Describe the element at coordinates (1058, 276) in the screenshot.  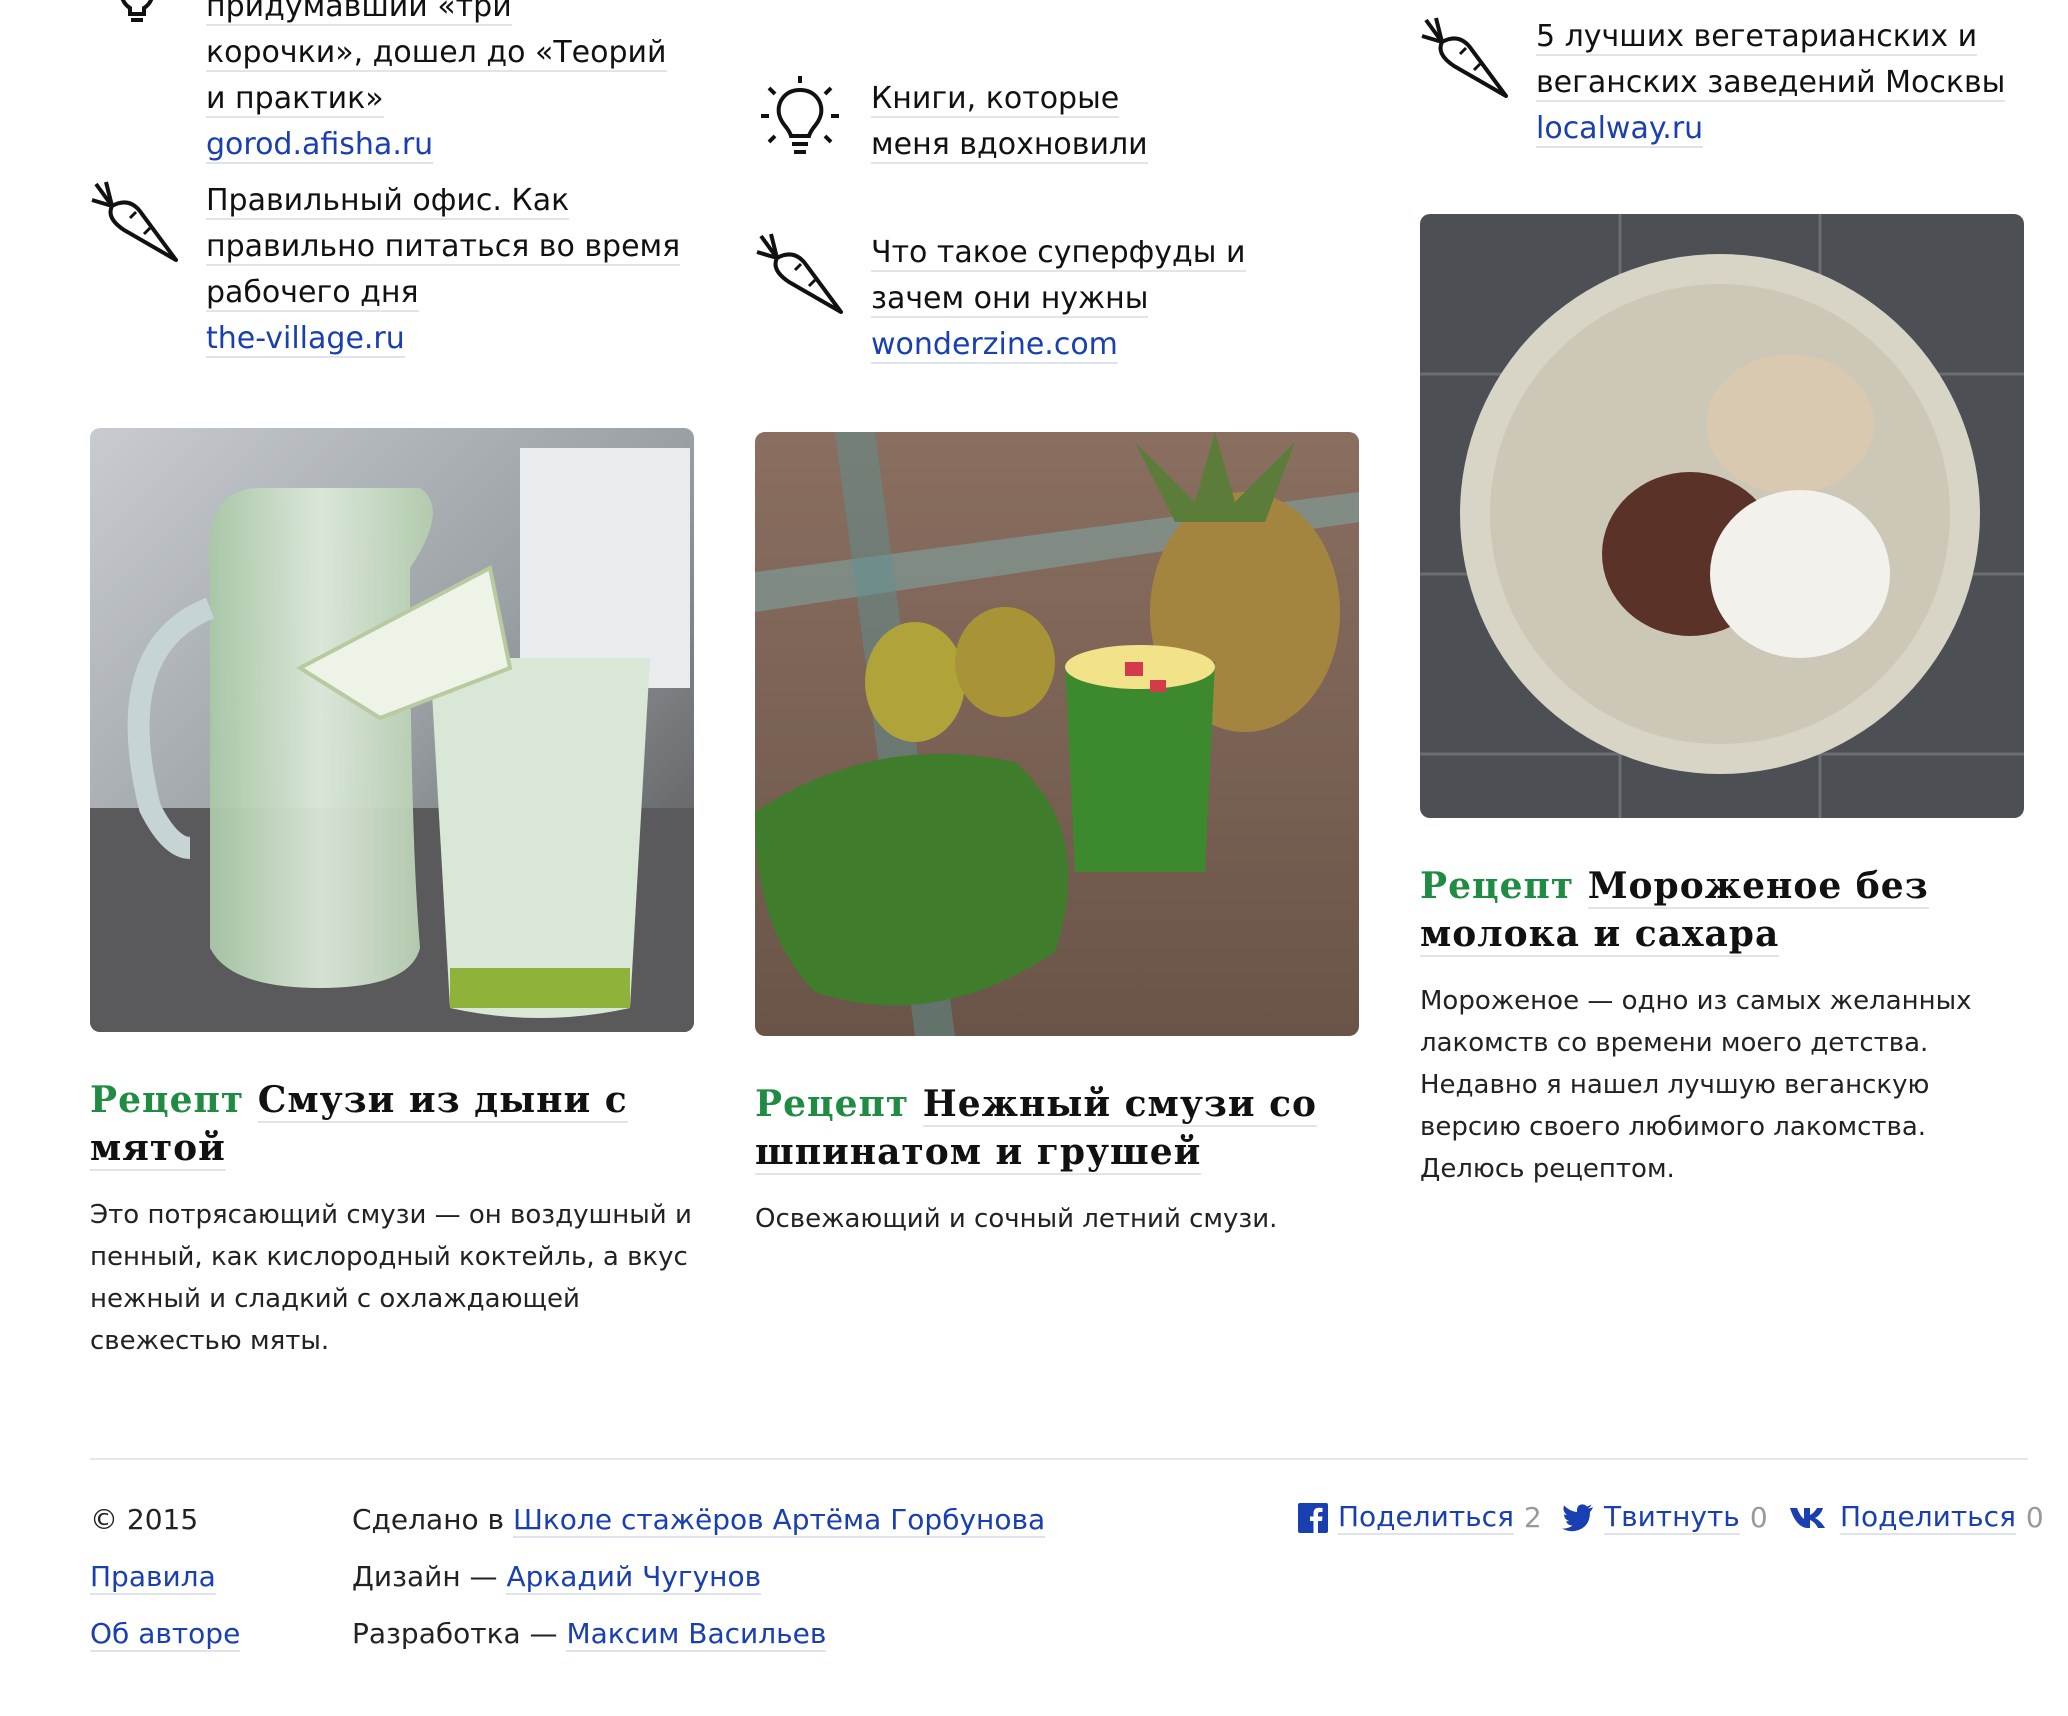
I see `link-title: Что такое суперфуды и зачем они нужны` at that location.